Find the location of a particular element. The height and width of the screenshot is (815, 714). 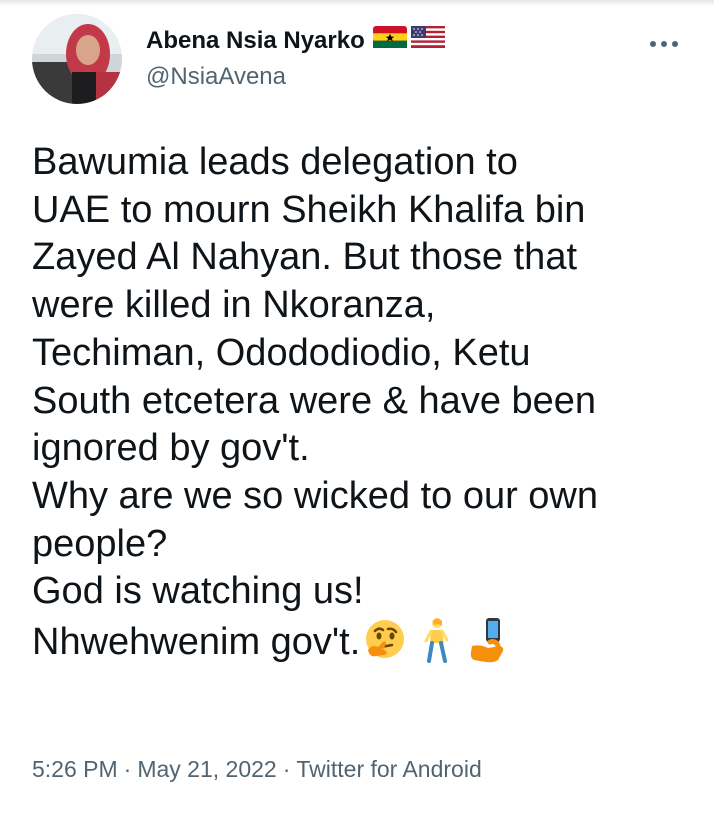

more-options-button is located at coordinates (664, 44).